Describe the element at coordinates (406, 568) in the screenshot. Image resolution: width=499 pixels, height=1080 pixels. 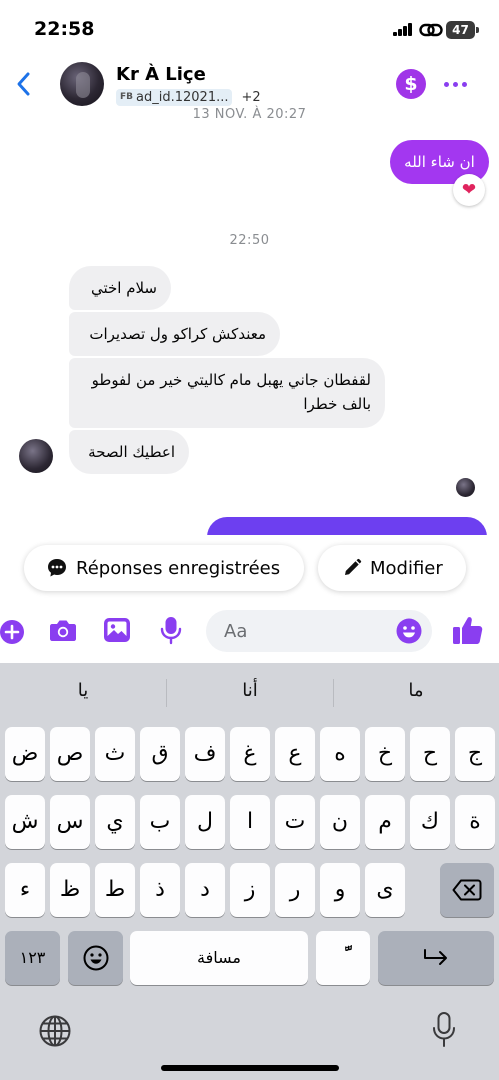
I see `edit-label: Modifier` at that location.